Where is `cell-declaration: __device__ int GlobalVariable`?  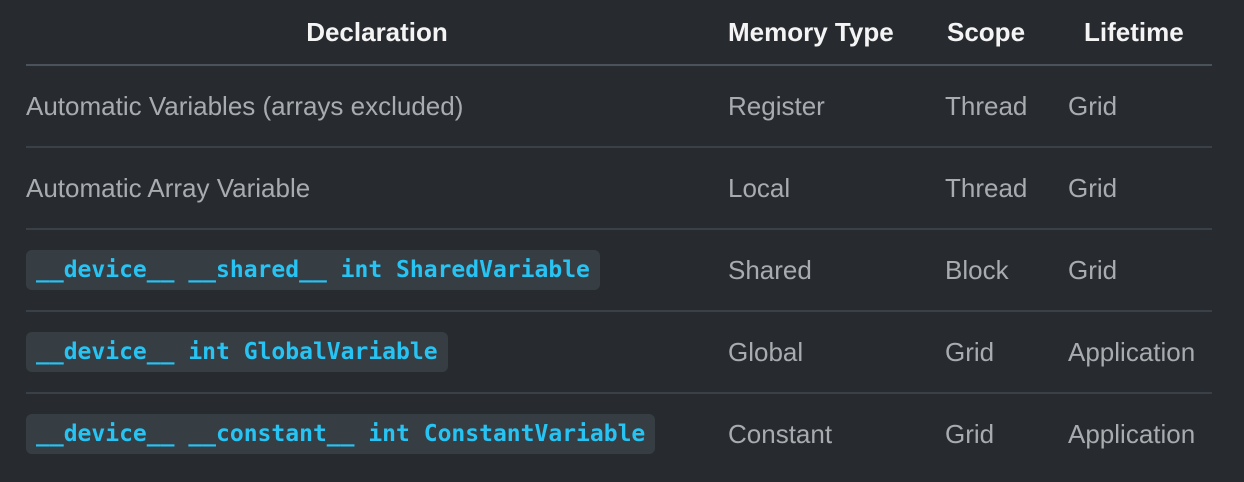 cell-declaration: __device__ int GlobalVariable is located at coordinates (377, 352).